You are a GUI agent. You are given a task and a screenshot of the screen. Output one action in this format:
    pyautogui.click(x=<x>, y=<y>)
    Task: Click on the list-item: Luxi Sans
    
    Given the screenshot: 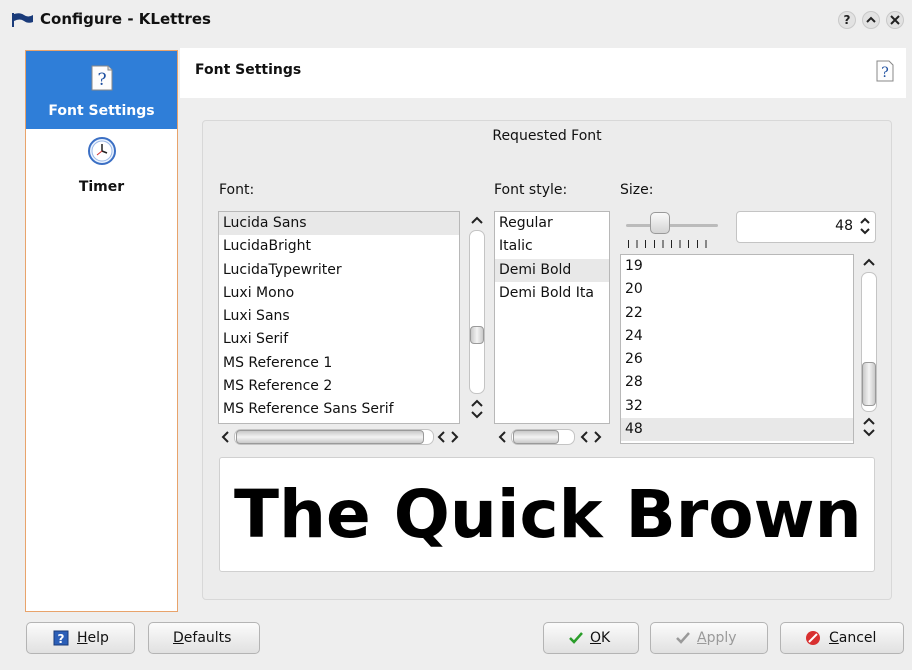 What is the action you would take?
    pyautogui.click(x=339, y=316)
    